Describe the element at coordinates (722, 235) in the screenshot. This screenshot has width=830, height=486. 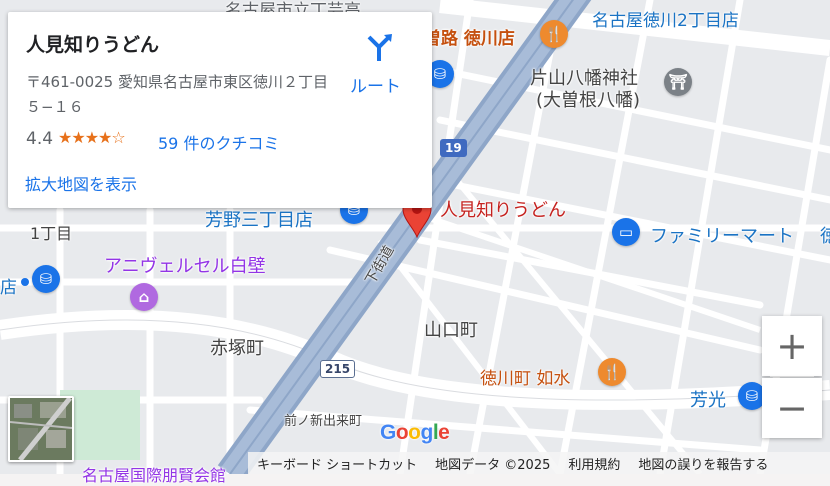
I see `label-family-mart: ファミリーマート` at that location.